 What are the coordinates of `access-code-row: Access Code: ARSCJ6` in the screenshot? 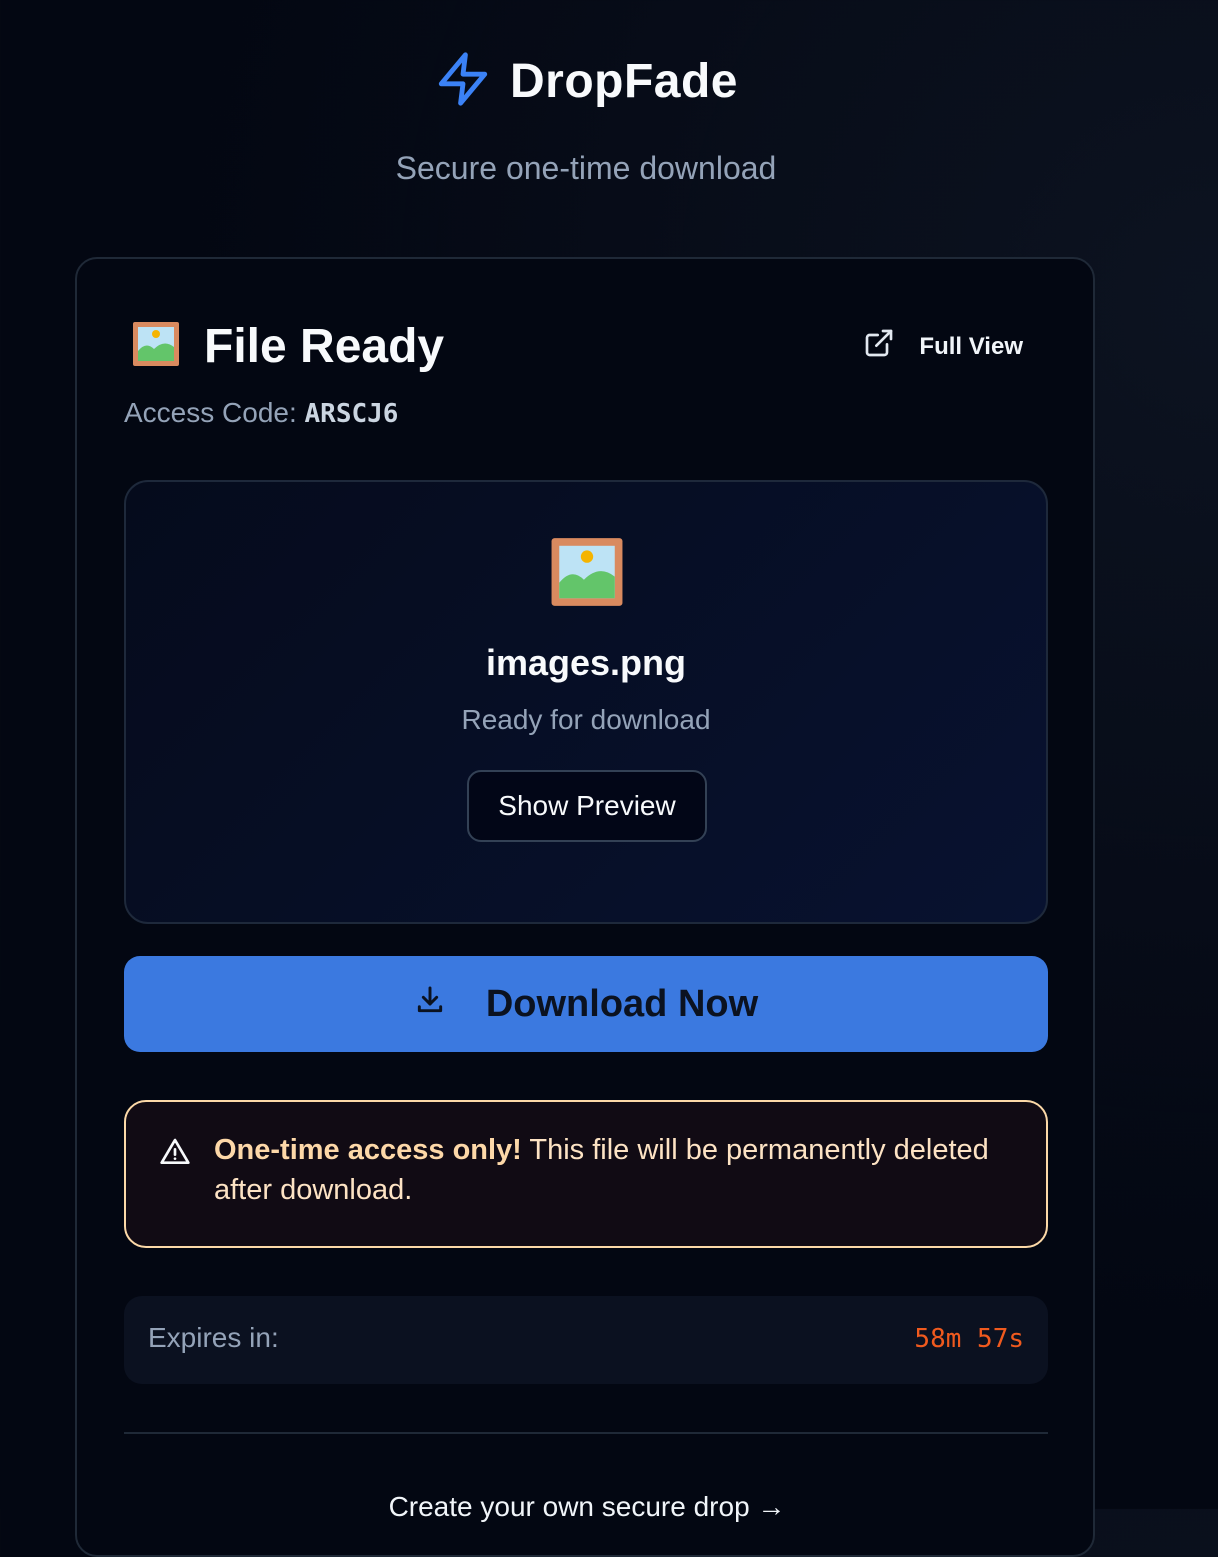 It's located at (261, 413).